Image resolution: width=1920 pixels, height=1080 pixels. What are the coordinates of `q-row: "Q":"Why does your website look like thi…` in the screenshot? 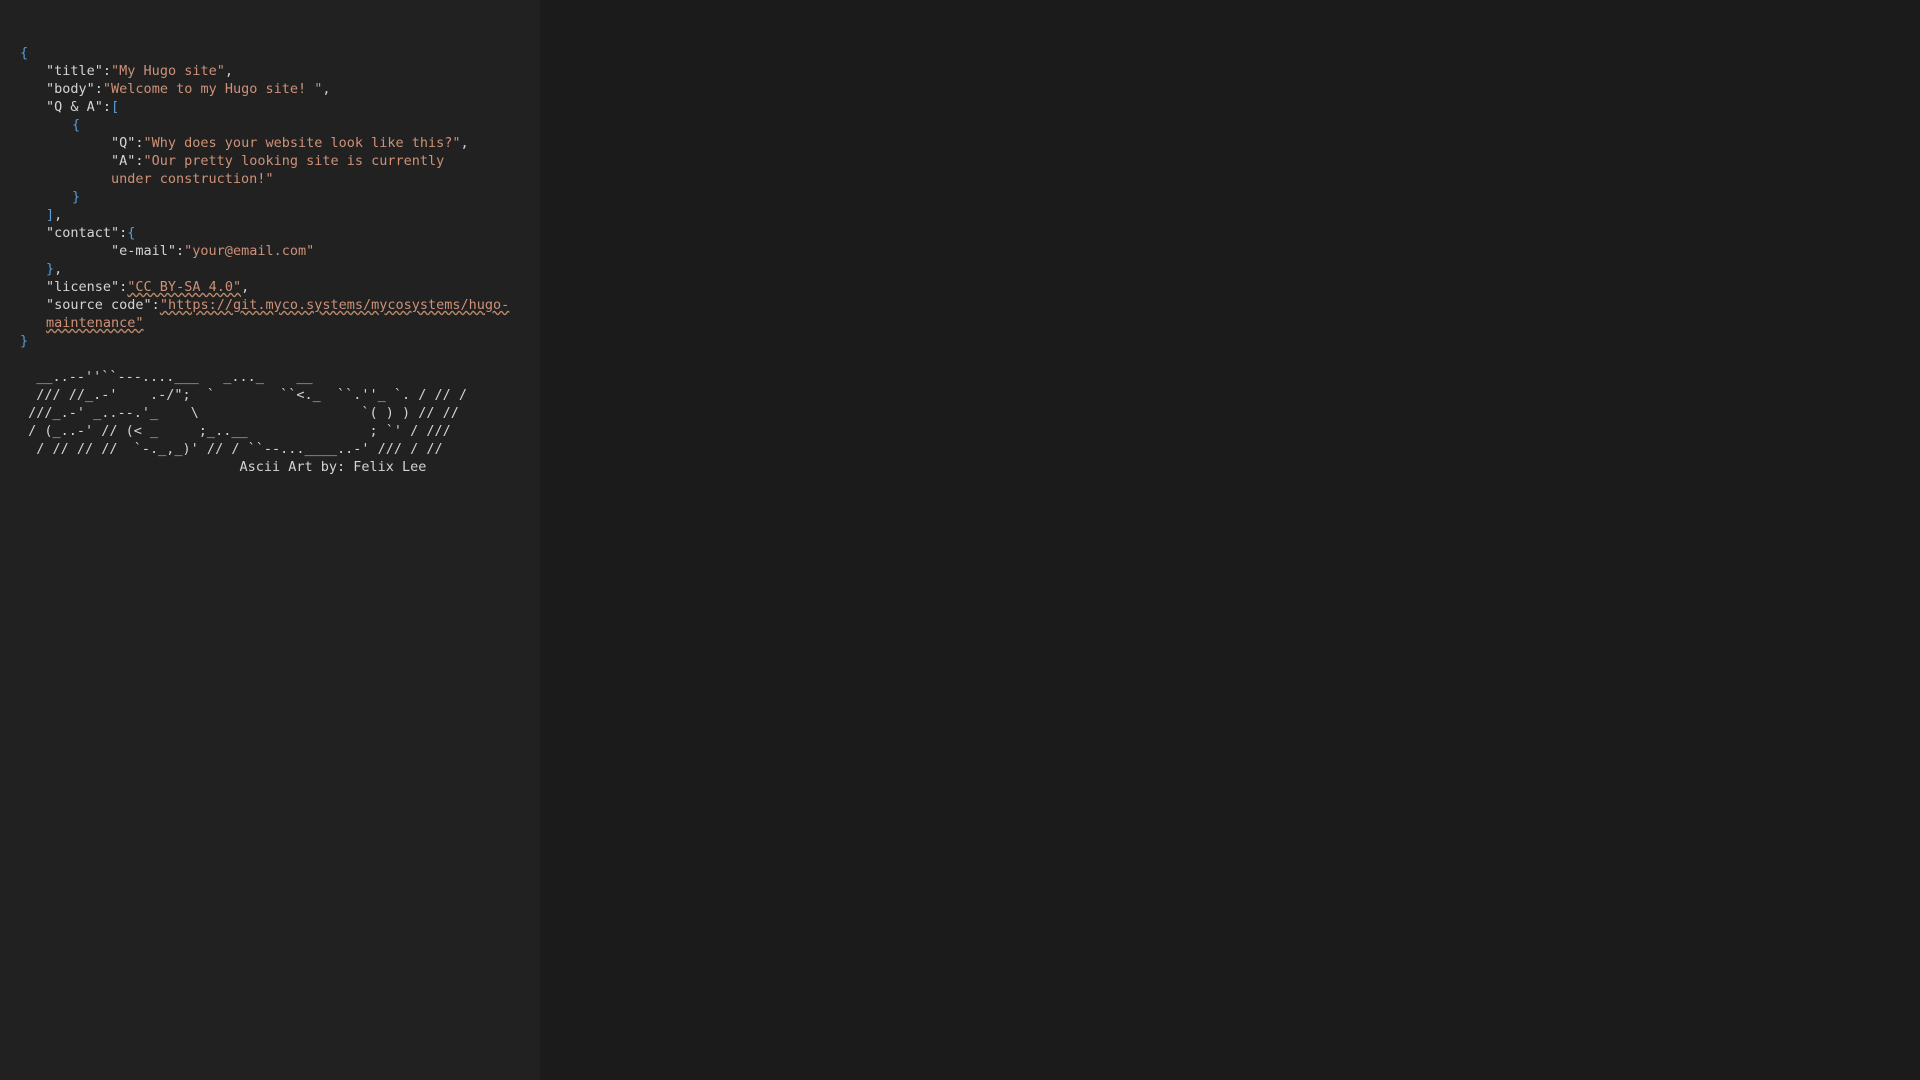 It's located at (290, 143).